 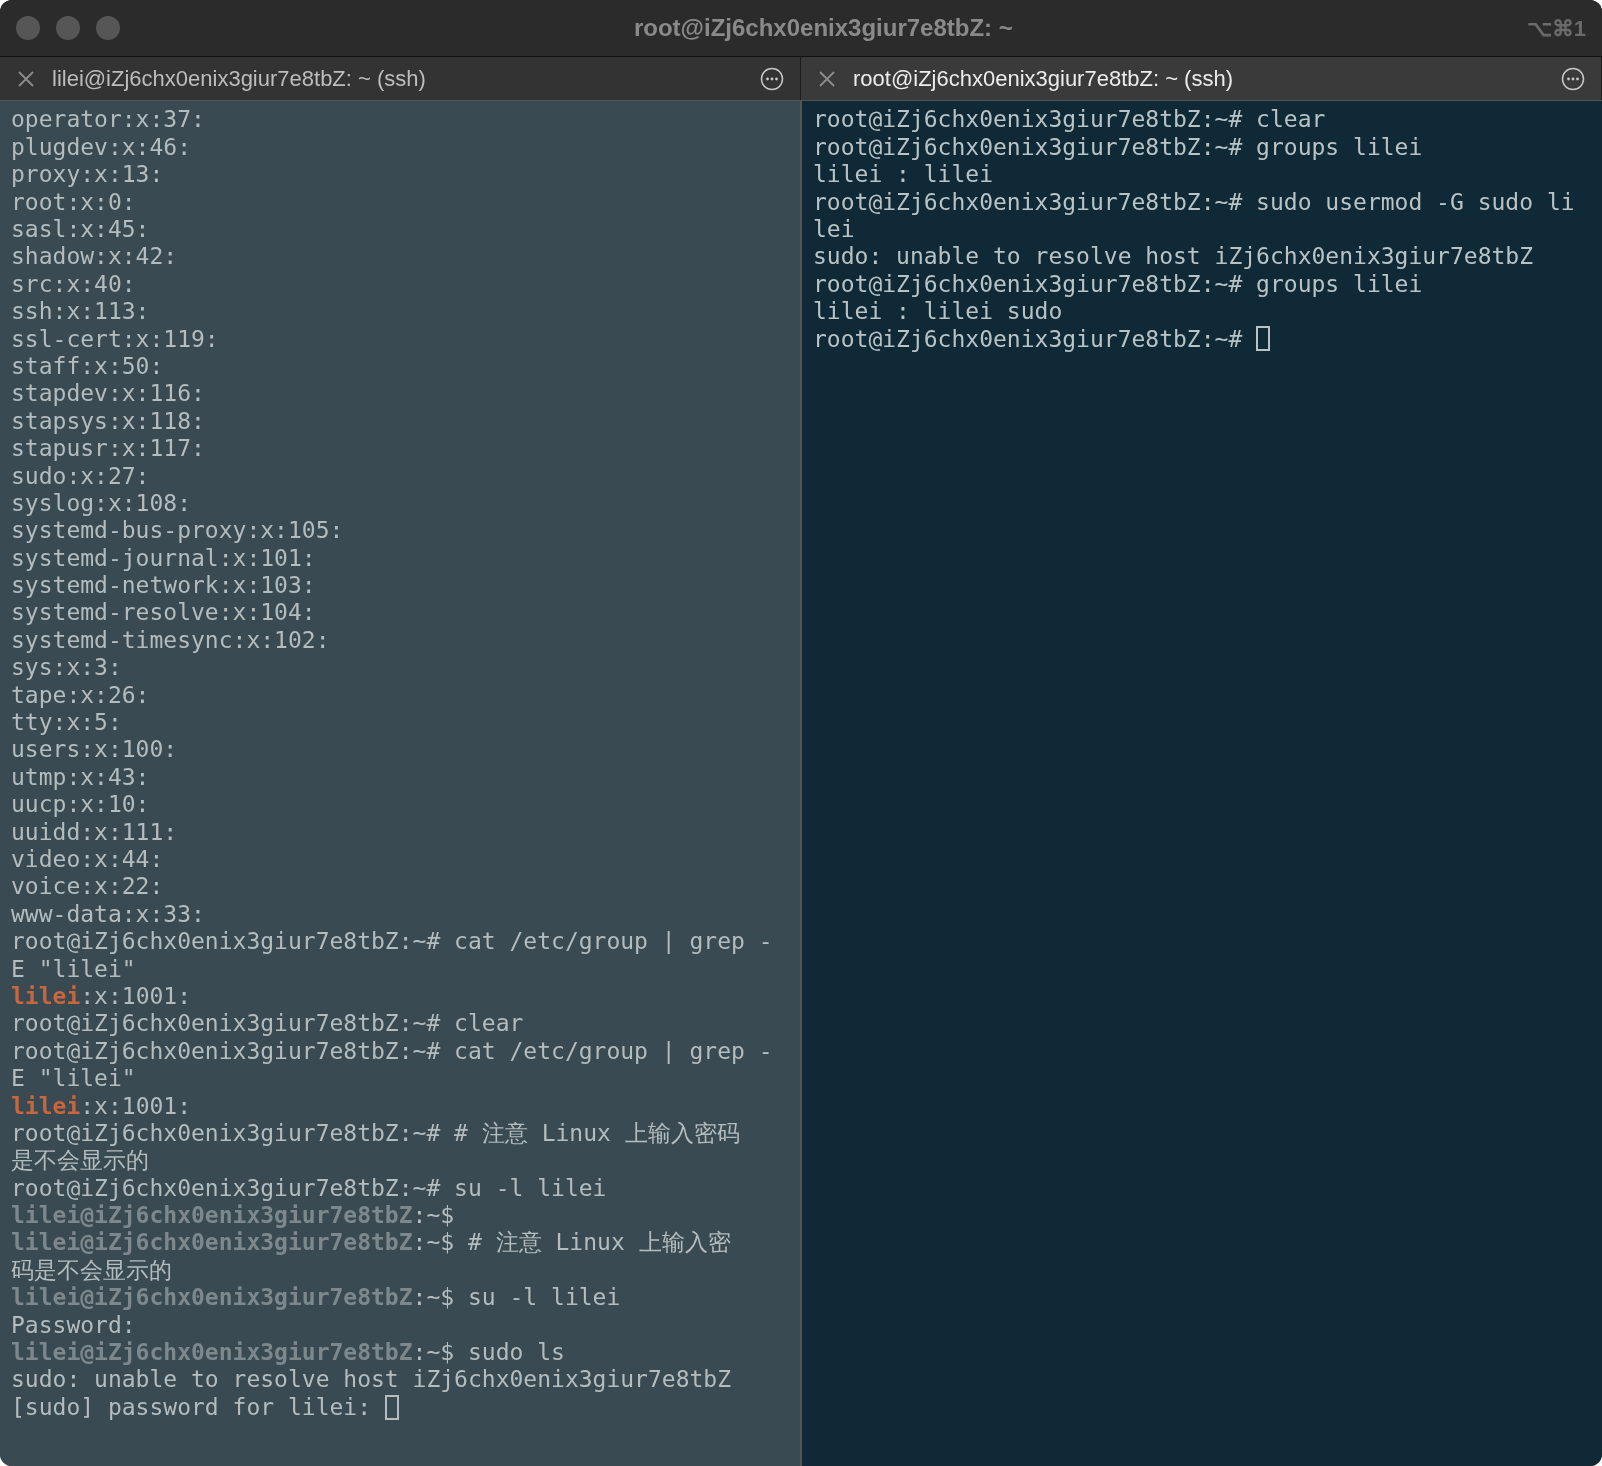 I want to click on terminal-line: tty:x:5:, so click(x=66, y=723).